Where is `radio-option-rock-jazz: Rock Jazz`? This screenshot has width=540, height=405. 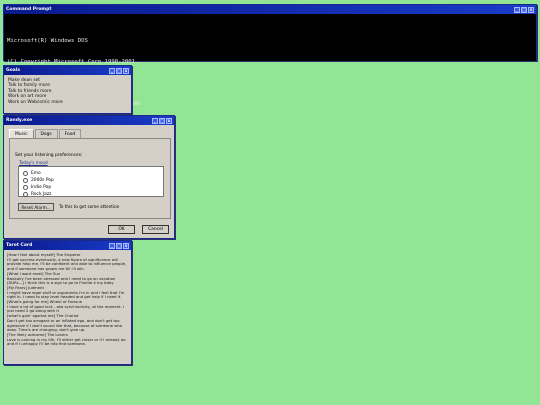 radio-option-rock-jazz: Rock Jazz is located at coordinates (91, 194).